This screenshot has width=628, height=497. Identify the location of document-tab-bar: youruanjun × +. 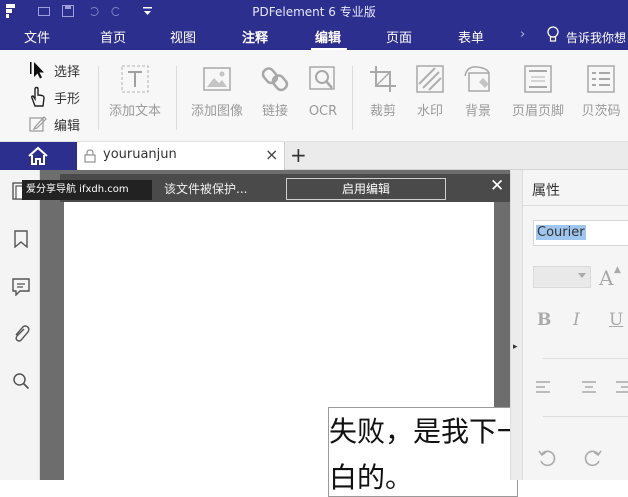
(314, 156).